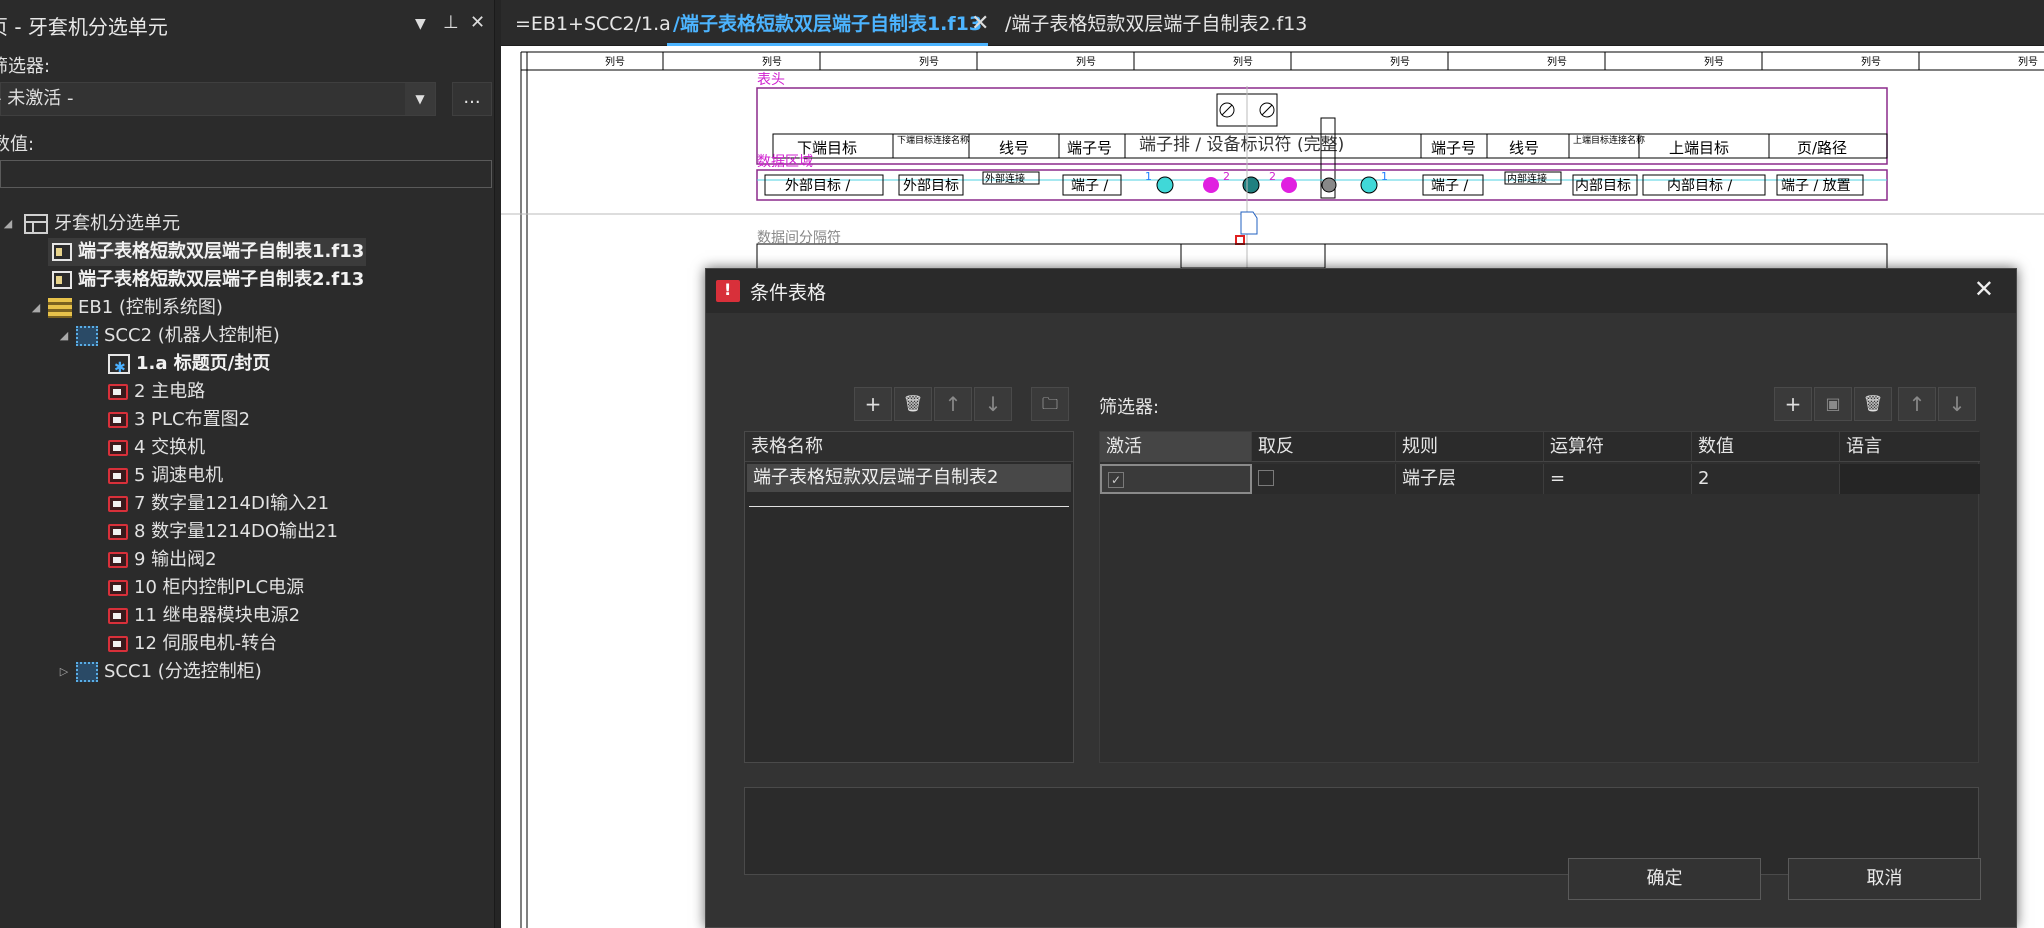 This screenshot has height=928, width=2044. What do you see at coordinates (117, 223) in the screenshot?
I see `tree-item-label: 牙套机分选单元` at bounding box center [117, 223].